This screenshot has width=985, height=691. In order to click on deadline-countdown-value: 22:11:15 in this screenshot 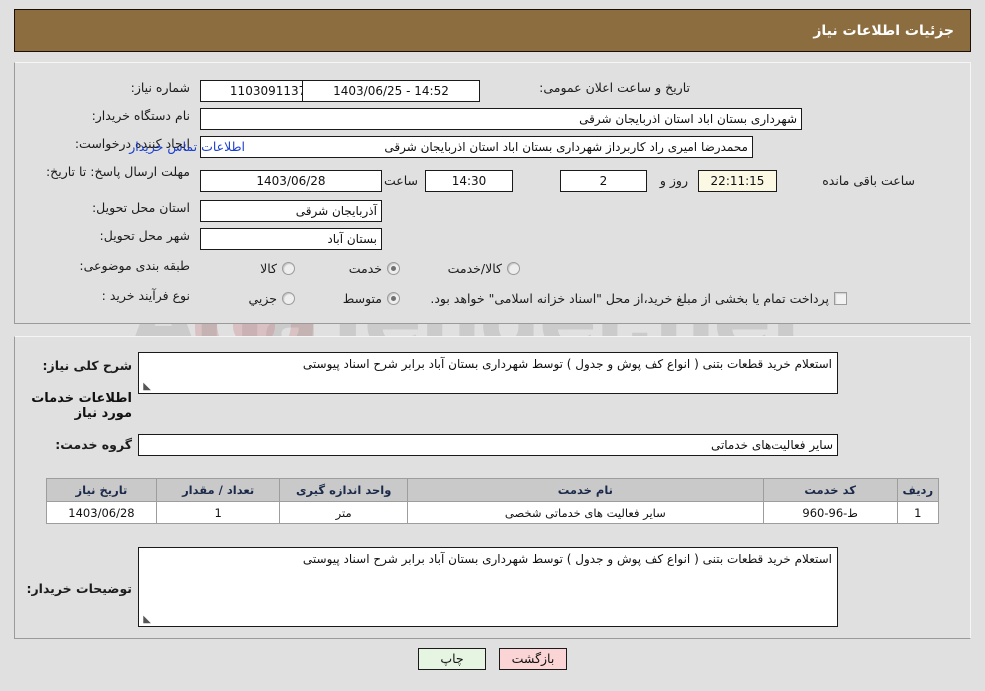, I will do `click(737, 181)`.